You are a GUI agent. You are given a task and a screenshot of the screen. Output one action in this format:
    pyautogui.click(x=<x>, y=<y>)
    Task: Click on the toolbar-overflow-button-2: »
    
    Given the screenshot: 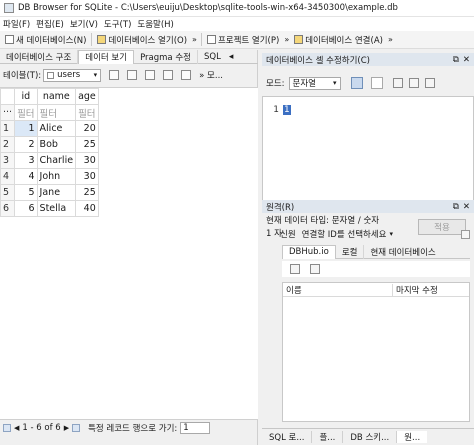 What is the action you would take?
    pyautogui.click(x=286, y=39)
    